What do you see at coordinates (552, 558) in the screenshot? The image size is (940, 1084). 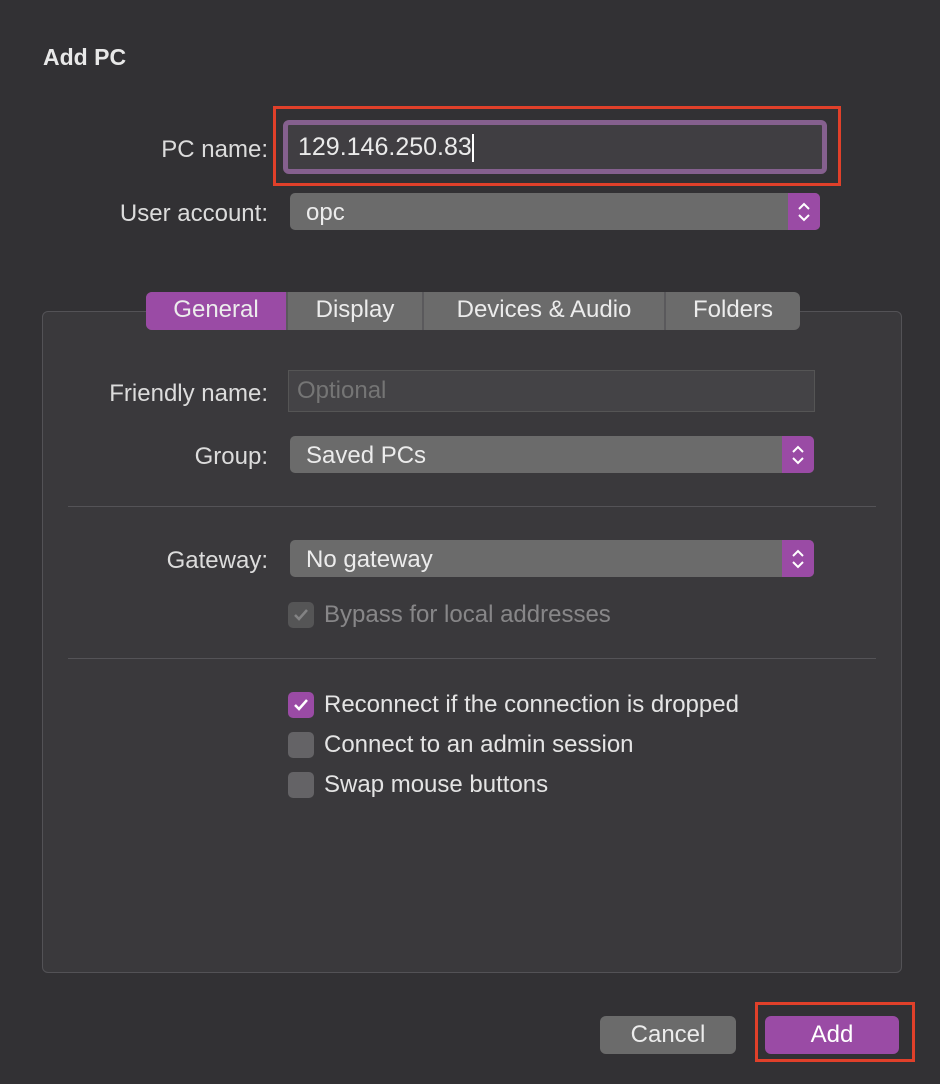 I see `gateway-select: No gateway` at bounding box center [552, 558].